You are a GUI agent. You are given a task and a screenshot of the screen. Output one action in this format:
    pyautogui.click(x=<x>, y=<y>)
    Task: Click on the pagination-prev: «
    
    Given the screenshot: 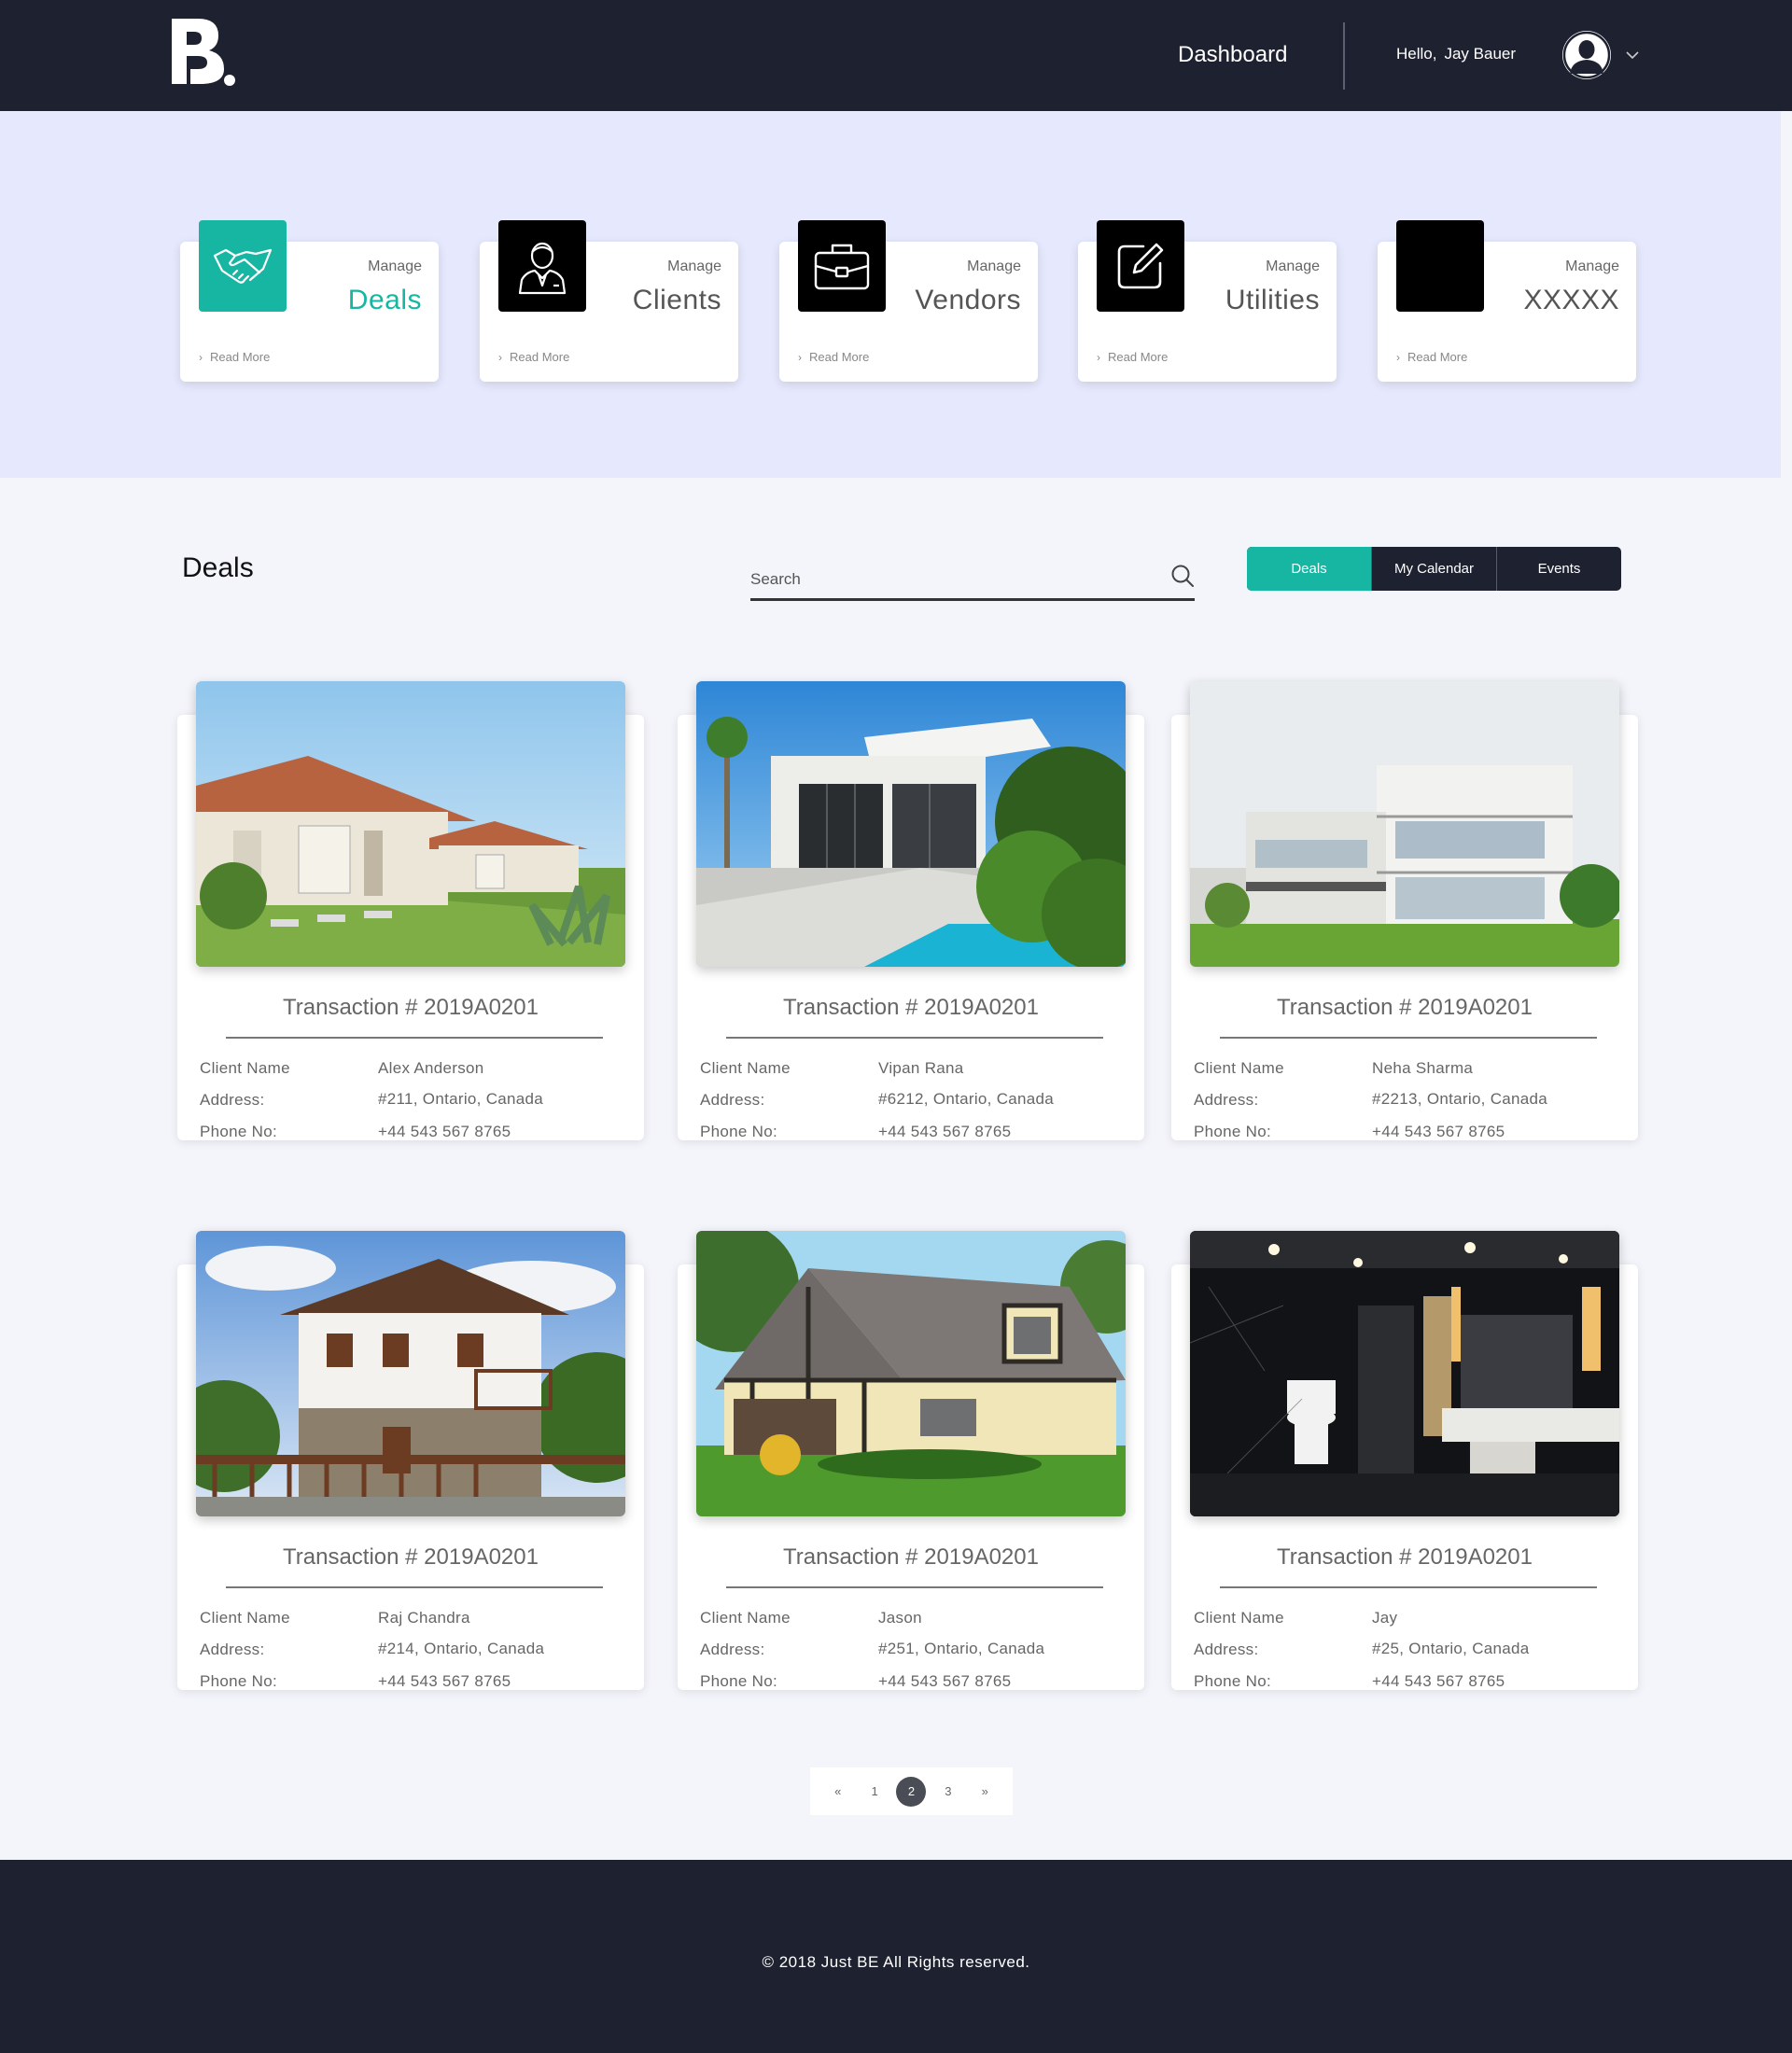 What is the action you would take?
    pyautogui.click(x=838, y=1792)
    